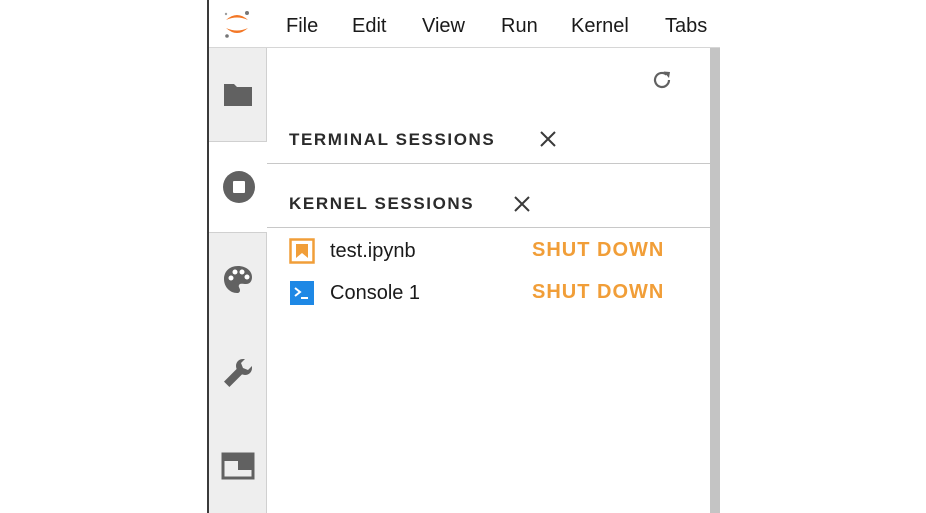 This screenshot has height=513, width=926. What do you see at coordinates (548, 139) in the screenshot?
I see `close-terminal-sessions-icon` at bounding box center [548, 139].